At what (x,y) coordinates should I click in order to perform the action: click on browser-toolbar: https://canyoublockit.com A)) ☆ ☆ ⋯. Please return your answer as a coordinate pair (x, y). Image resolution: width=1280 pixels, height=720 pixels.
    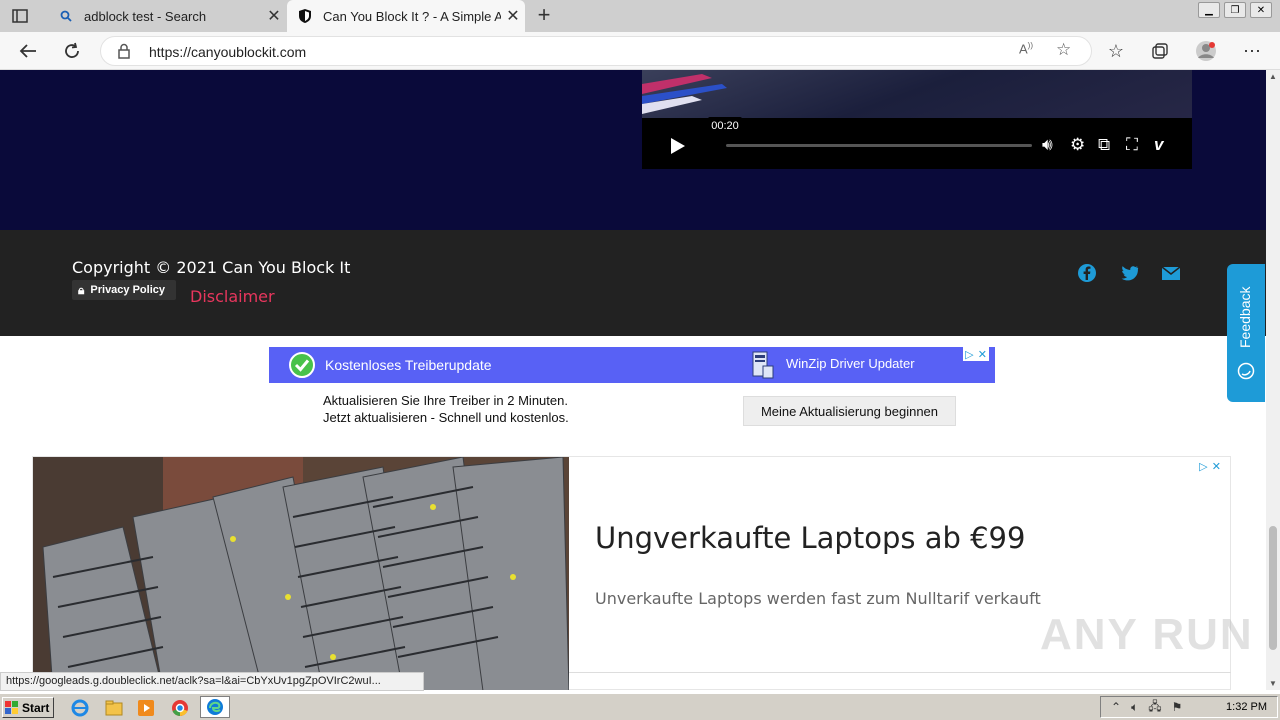
    Looking at the image, I should click on (640, 51).